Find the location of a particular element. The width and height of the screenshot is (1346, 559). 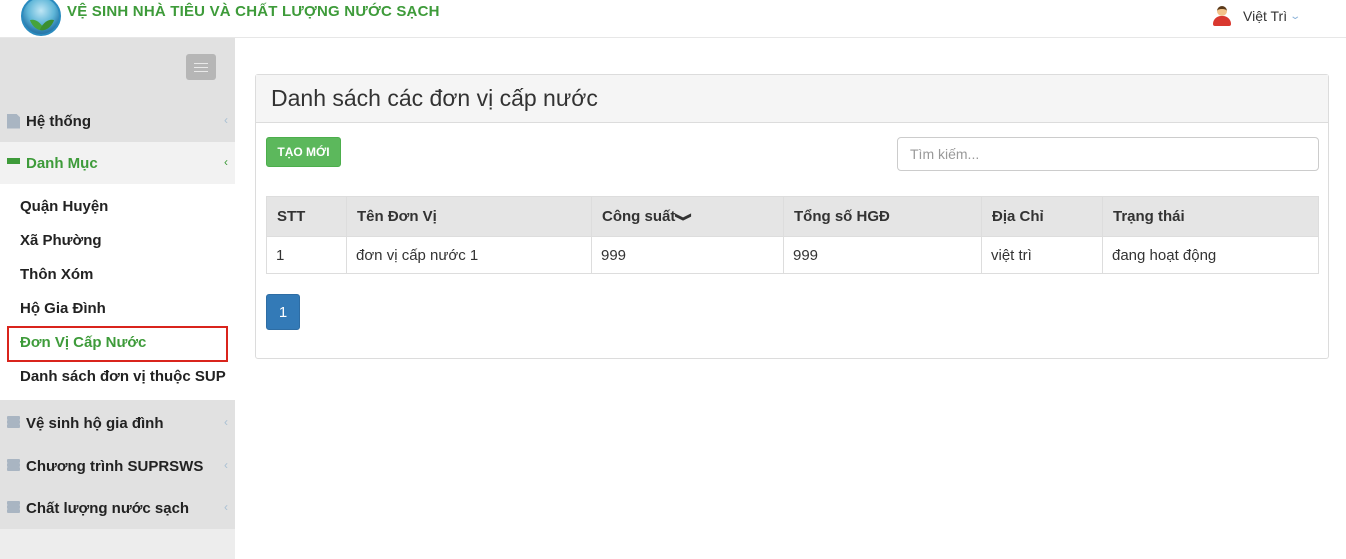

sidebar-item-chat-luong-nuoc-sach: Chất lượng nước sạch ‹ is located at coordinates (117, 508).